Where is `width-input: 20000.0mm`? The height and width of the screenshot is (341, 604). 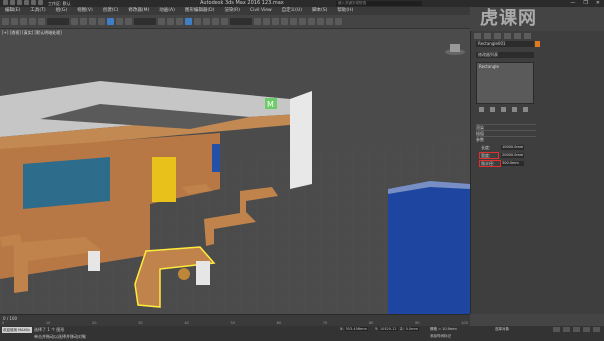
width-input: 20000.0mm is located at coordinates (512, 155).